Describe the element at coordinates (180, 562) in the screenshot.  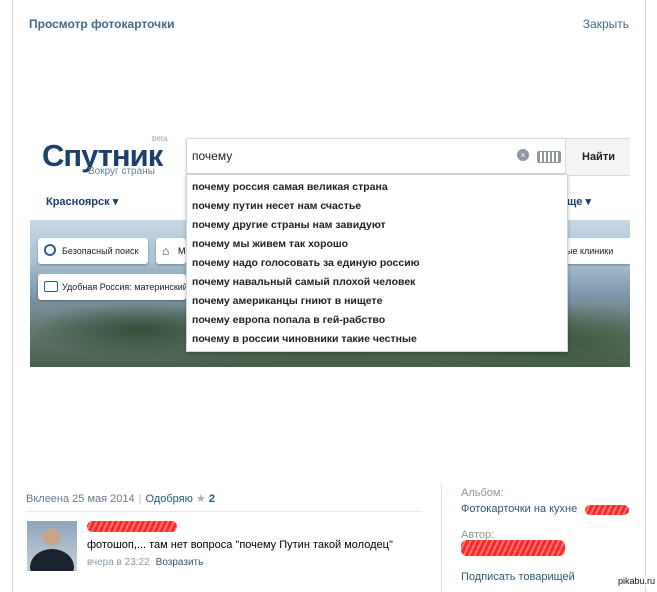
I see `reply-link: Возразить` at that location.